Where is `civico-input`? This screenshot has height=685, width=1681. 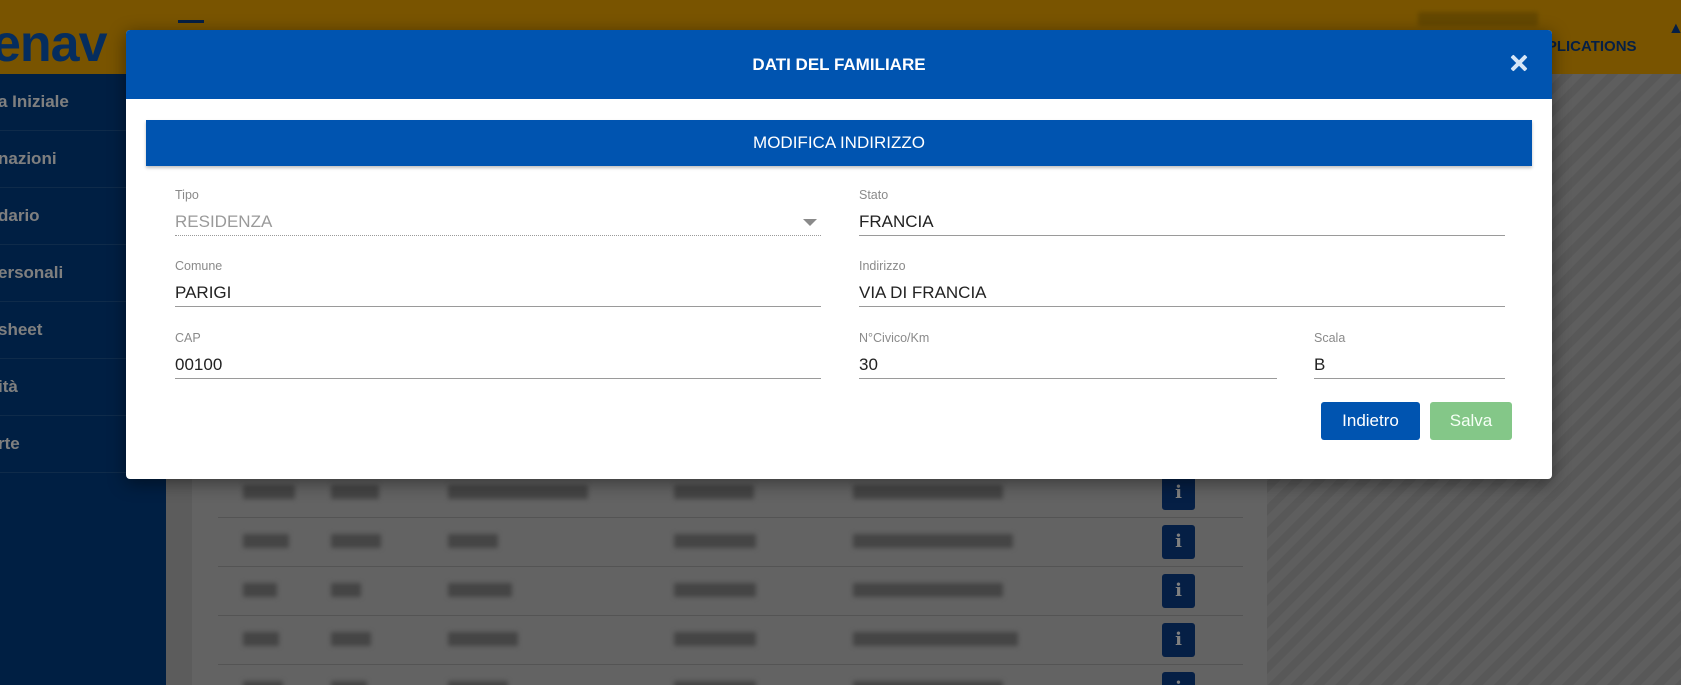
civico-input is located at coordinates (1068, 365).